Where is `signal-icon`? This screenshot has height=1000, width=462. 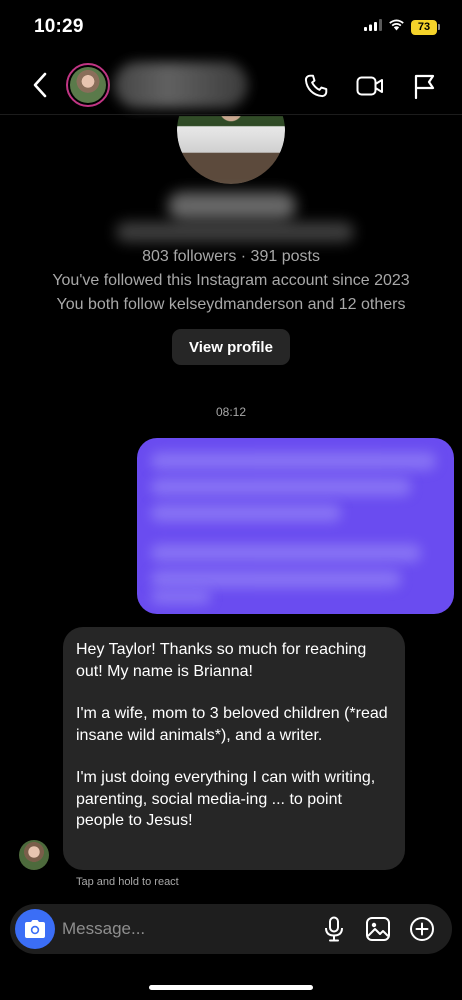 signal-icon is located at coordinates (373, 27).